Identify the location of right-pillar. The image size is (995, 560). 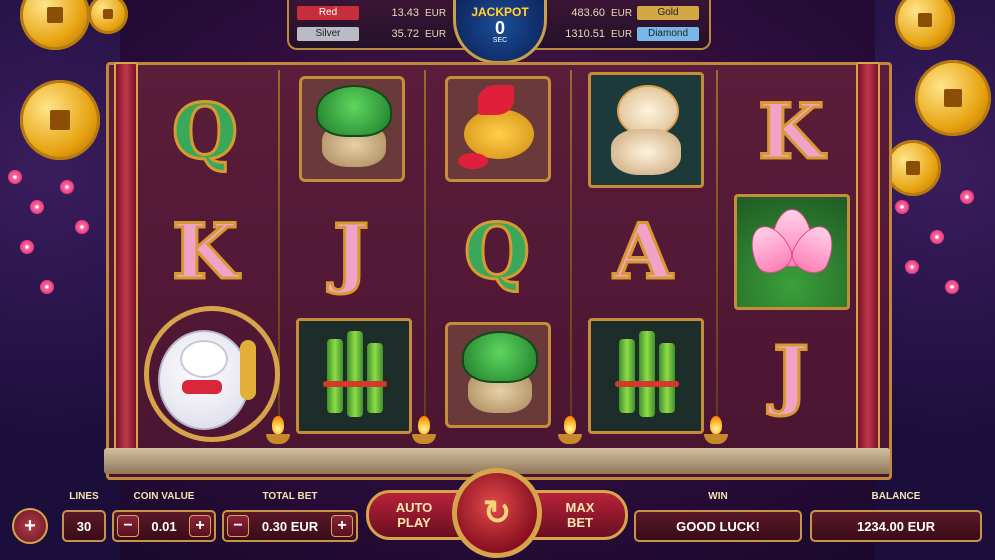
(868, 259).